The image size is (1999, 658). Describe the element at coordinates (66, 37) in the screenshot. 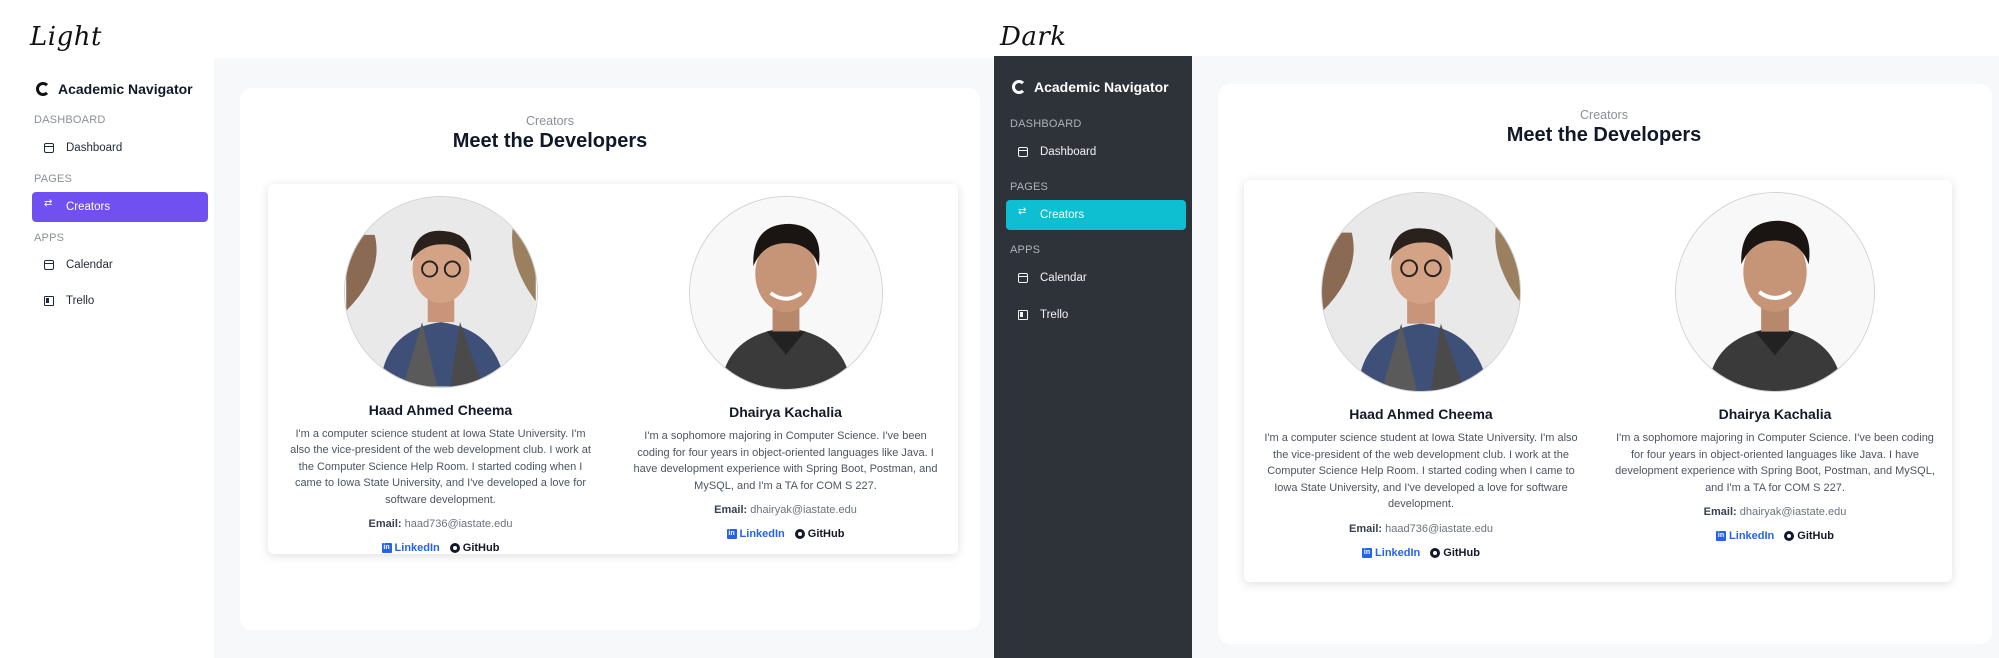

I see `light-mode-label: Light` at that location.